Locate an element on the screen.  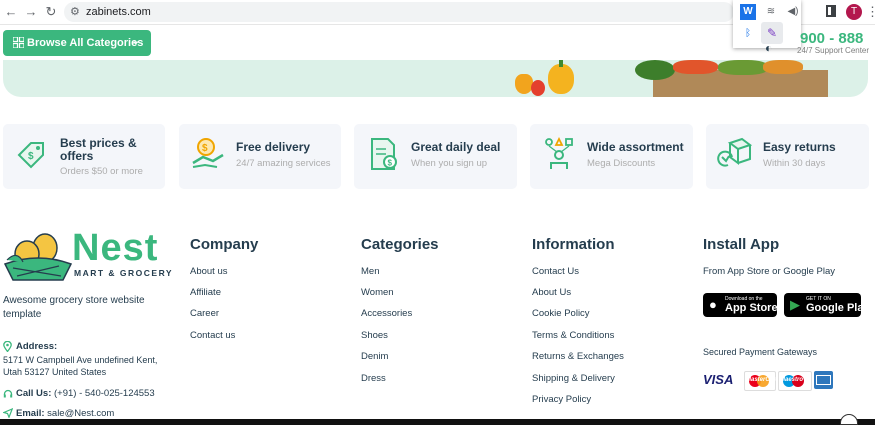
return-box-icon is located at coordinates (735, 152).